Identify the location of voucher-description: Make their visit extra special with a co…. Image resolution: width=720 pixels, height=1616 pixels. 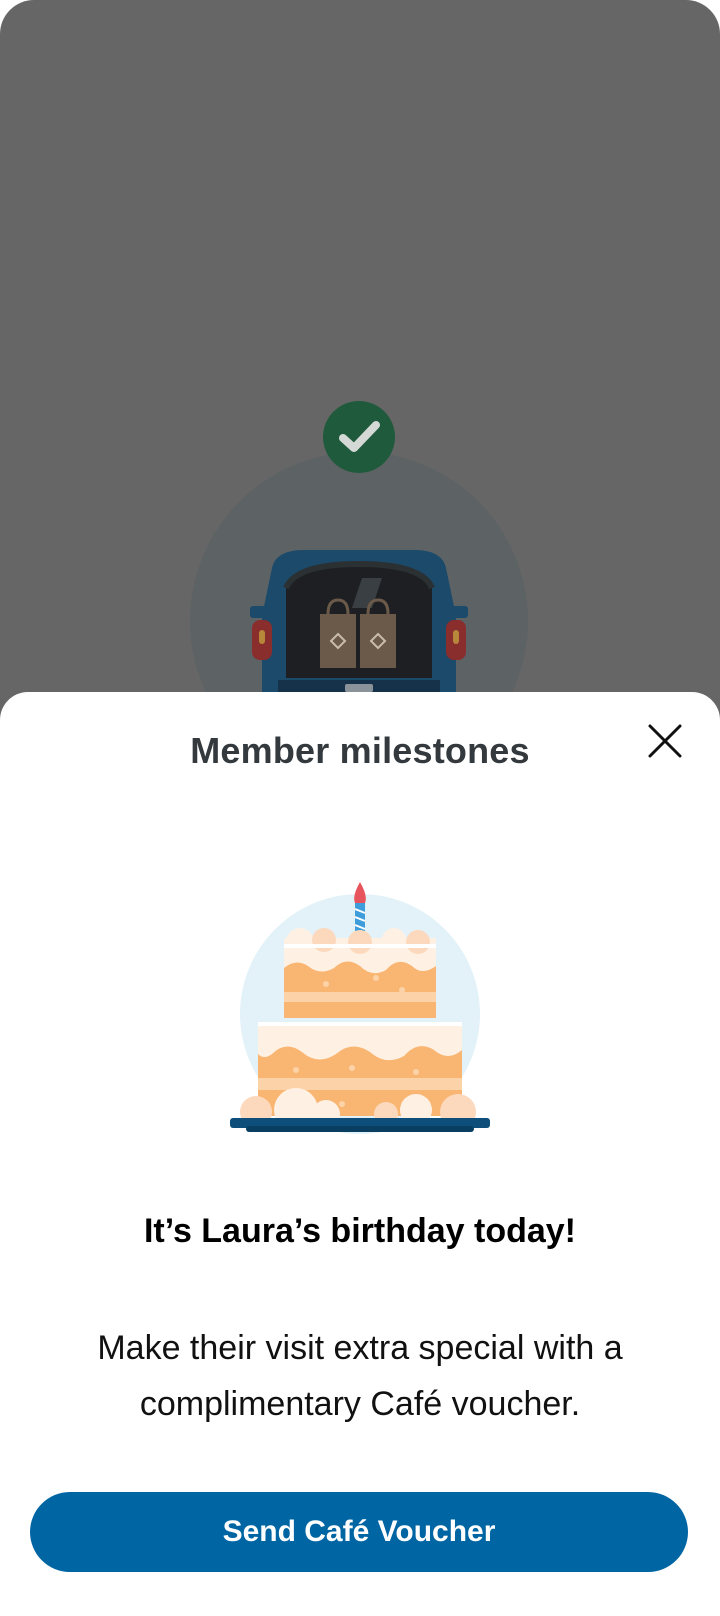
(360, 1376).